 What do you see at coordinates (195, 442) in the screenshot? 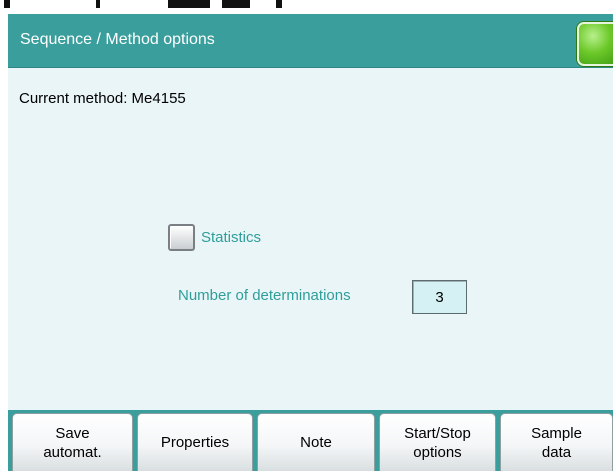
I see `properties-button: Properties` at bounding box center [195, 442].